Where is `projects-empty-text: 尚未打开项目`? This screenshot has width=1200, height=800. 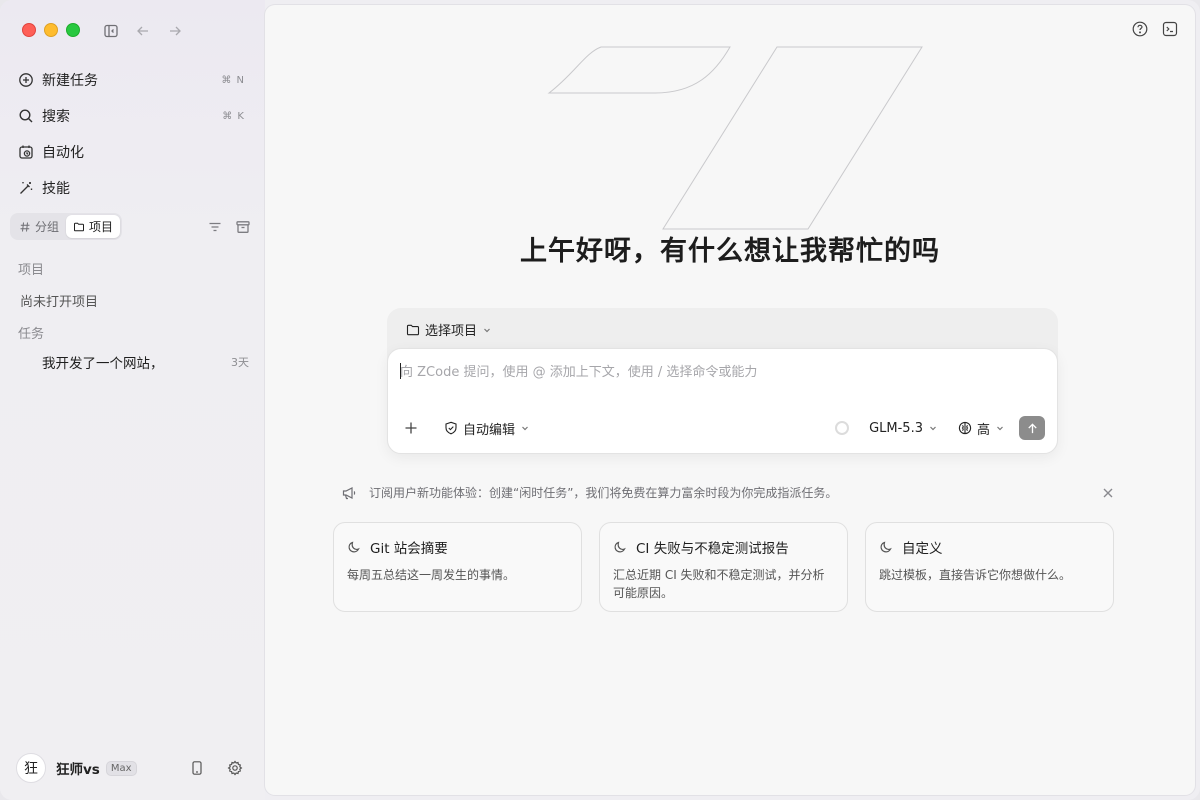
projects-empty-text: 尚未打开项目 is located at coordinates (59, 302).